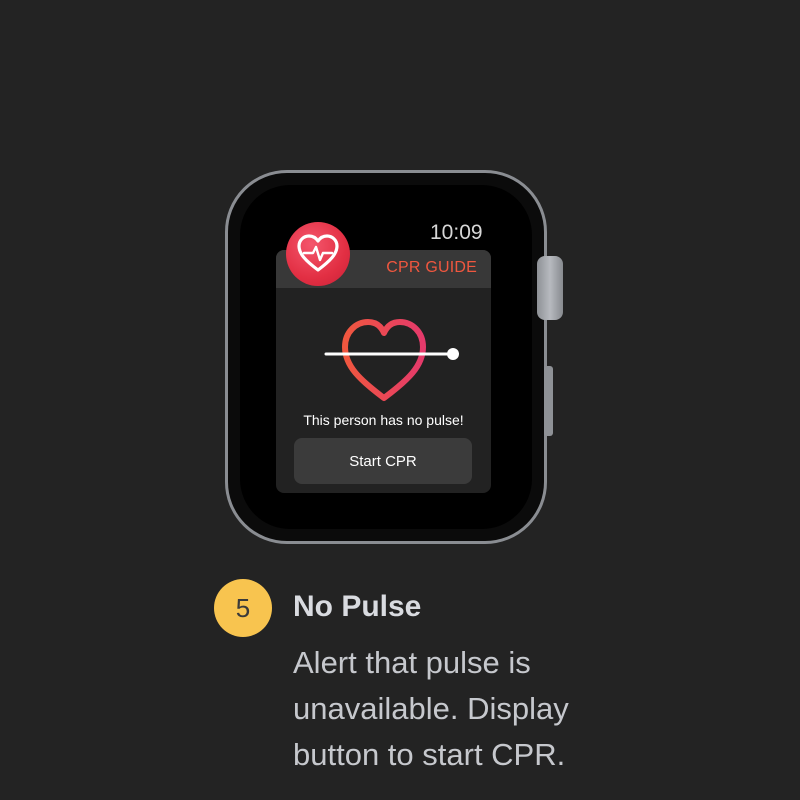  I want to click on side-button, so click(548, 401).